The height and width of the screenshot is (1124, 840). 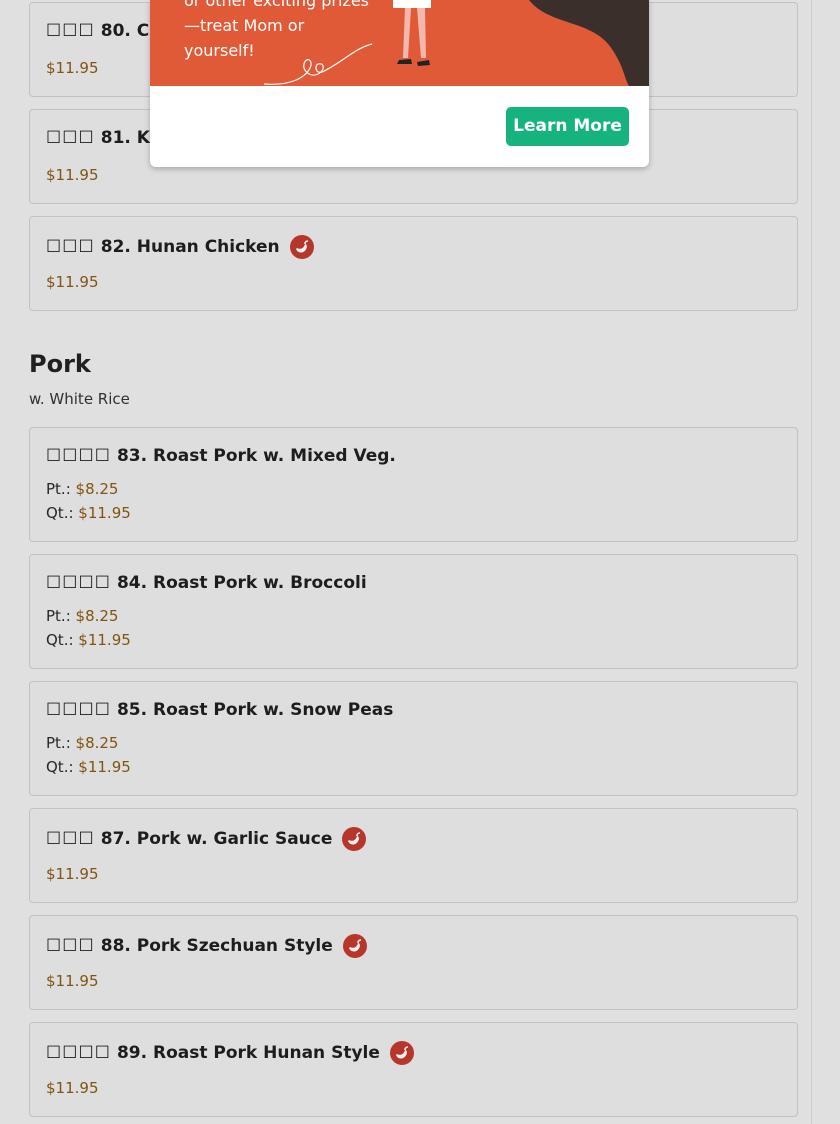 I want to click on menu-item-title: ☐☐☐☐ 85. Roast Pork w. Snow Peas, so click(x=219, y=710).